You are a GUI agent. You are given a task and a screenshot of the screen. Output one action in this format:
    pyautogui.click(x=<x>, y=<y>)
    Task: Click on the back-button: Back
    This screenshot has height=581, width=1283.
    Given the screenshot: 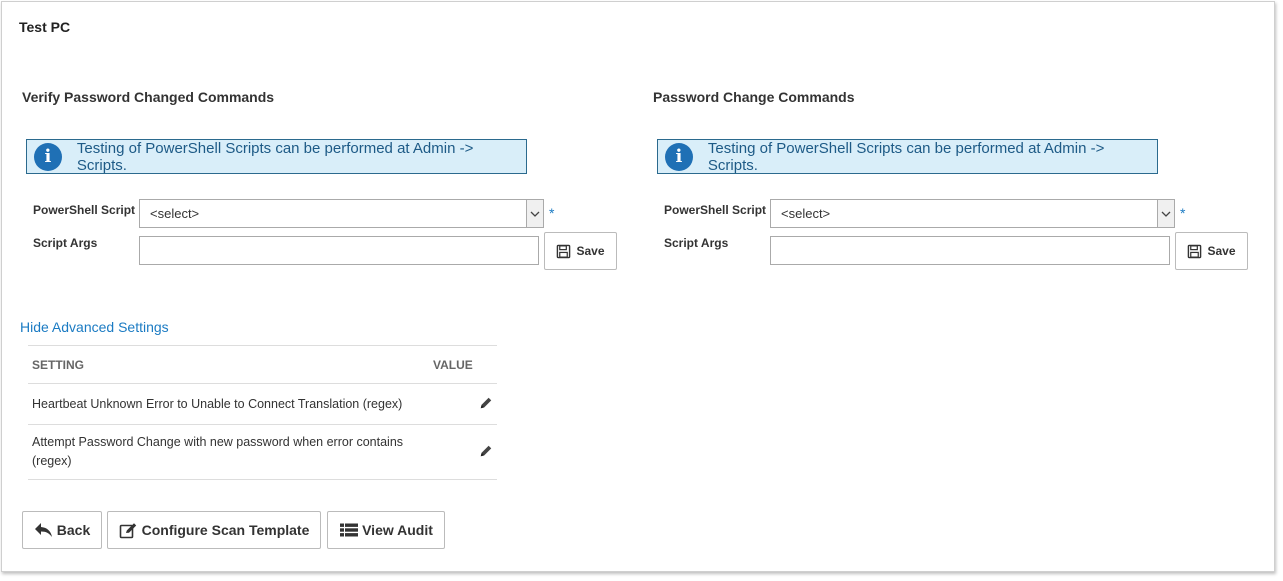 What is the action you would take?
    pyautogui.click(x=62, y=530)
    